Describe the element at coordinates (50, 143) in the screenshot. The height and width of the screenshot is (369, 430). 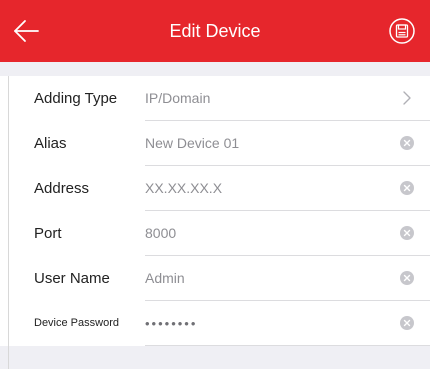
I see `alias-label: Alias` at that location.